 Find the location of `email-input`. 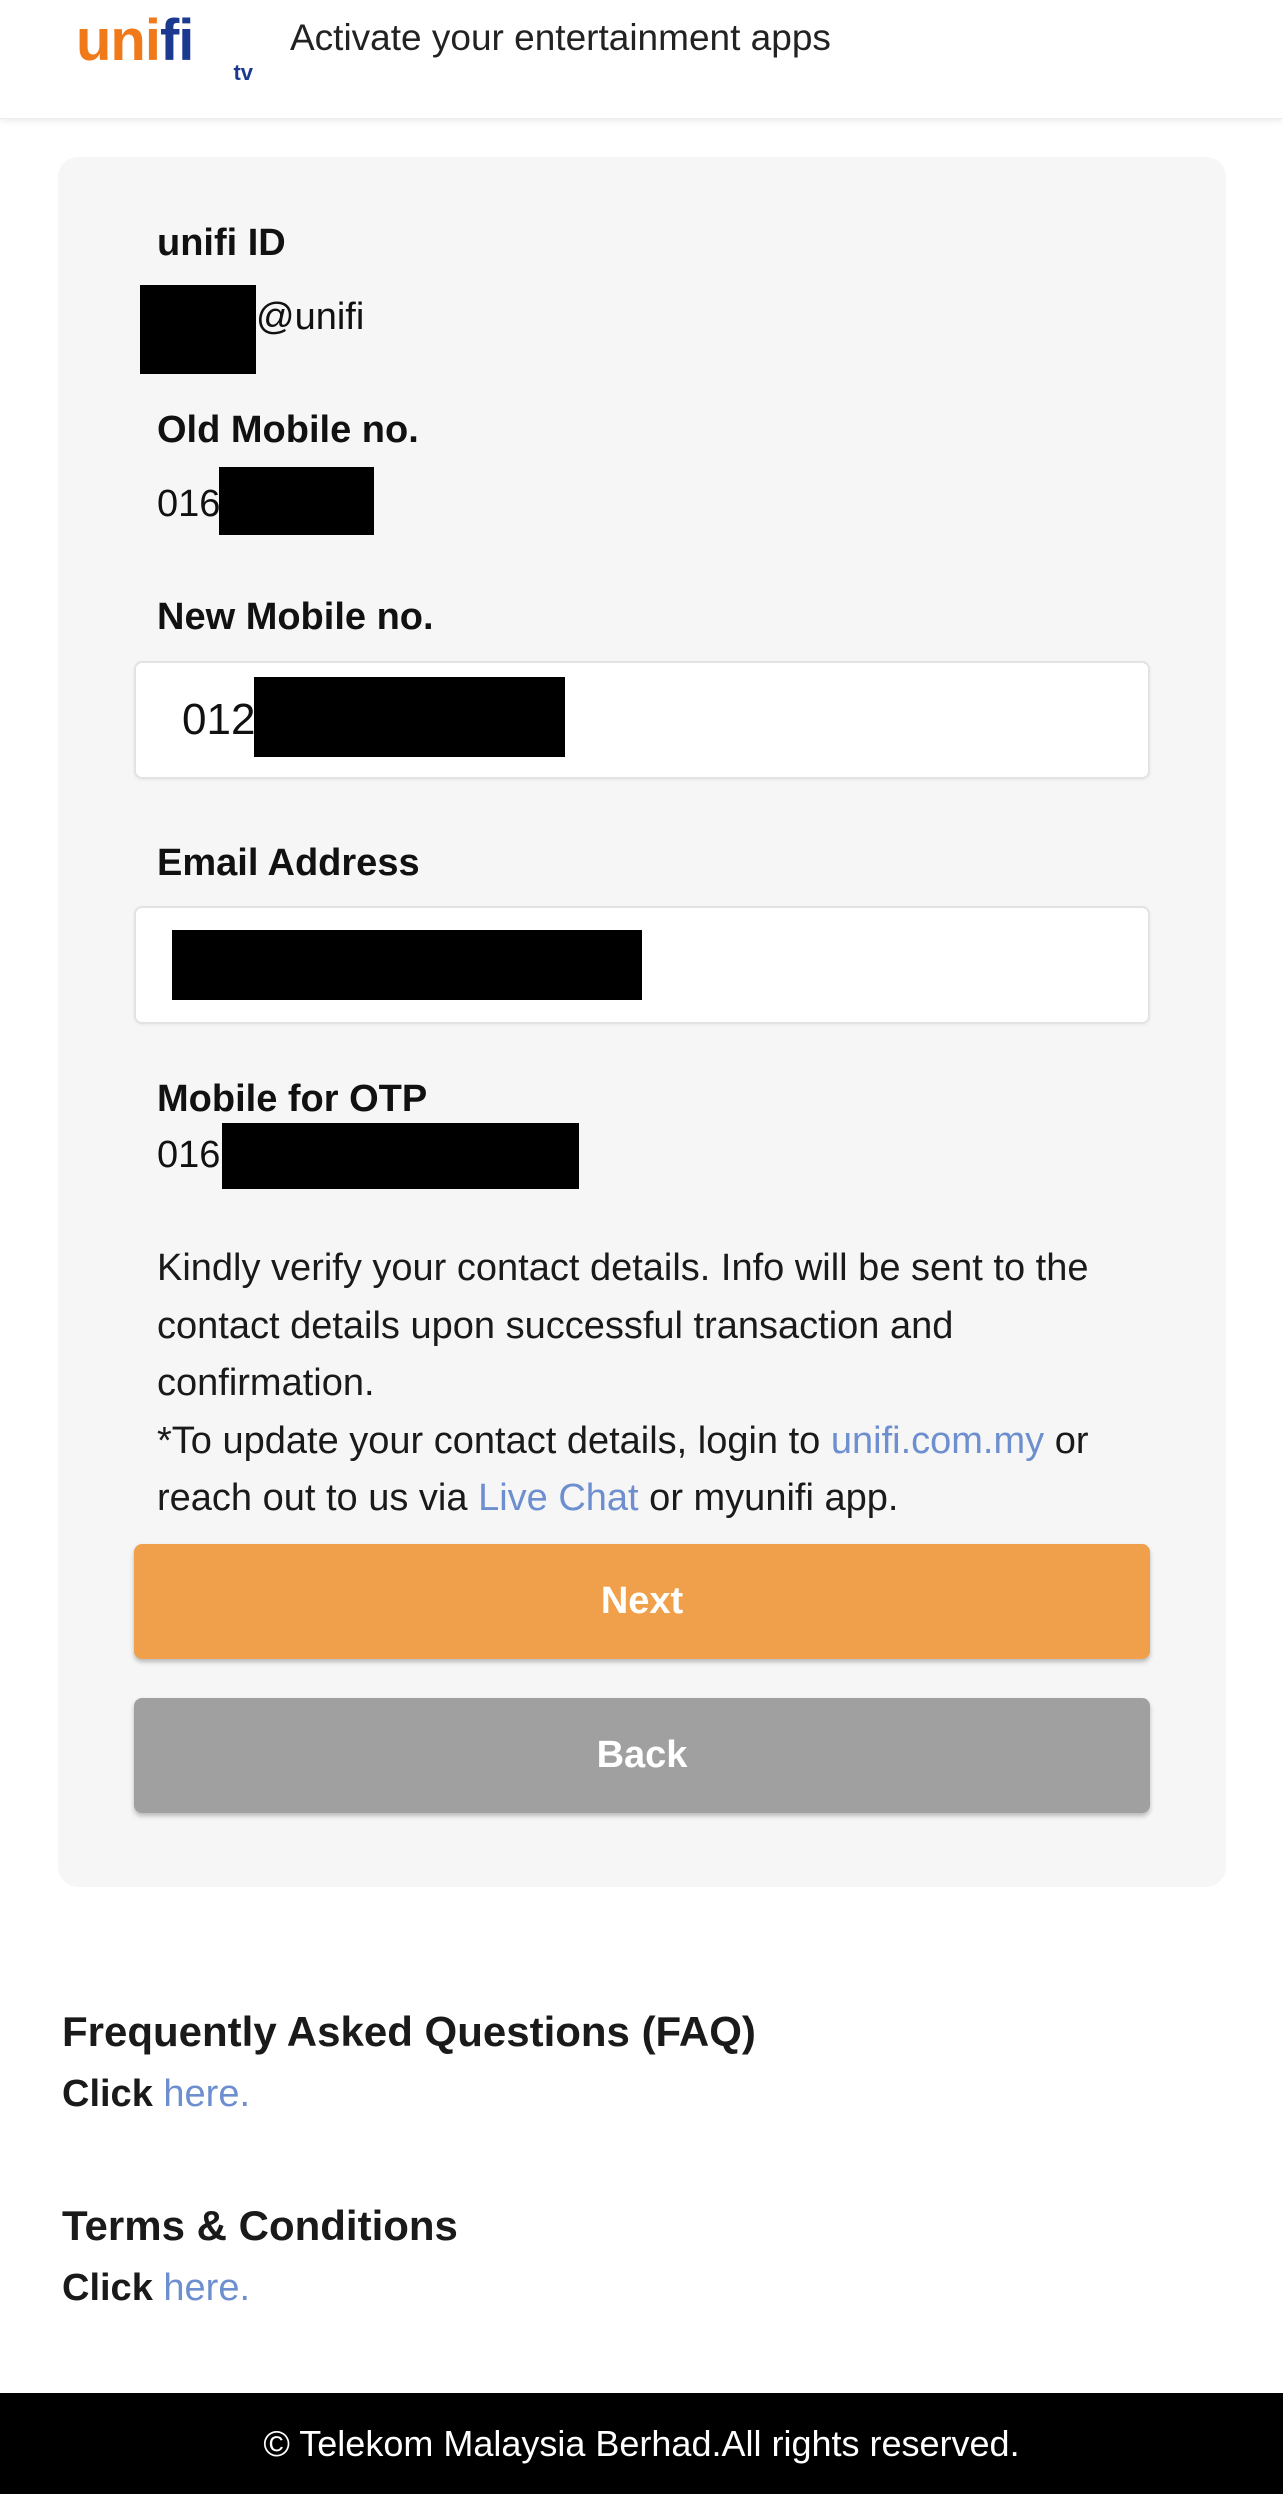

email-input is located at coordinates (642, 965).